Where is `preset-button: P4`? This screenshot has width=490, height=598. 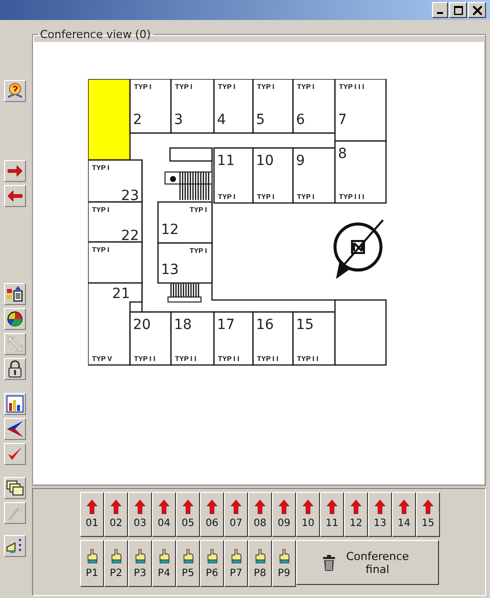
preset-button: P4 is located at coordinates (164, 563).